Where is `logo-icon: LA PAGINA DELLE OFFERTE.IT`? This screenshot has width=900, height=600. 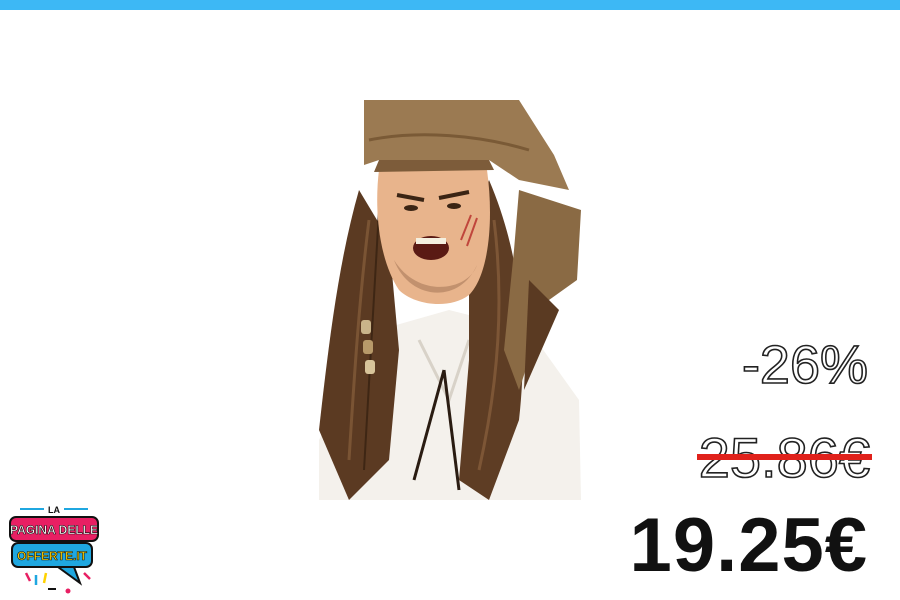 logo-icon: LA PAGINA DELLE OFFERTE.IT is located at coordinates (54, 549).